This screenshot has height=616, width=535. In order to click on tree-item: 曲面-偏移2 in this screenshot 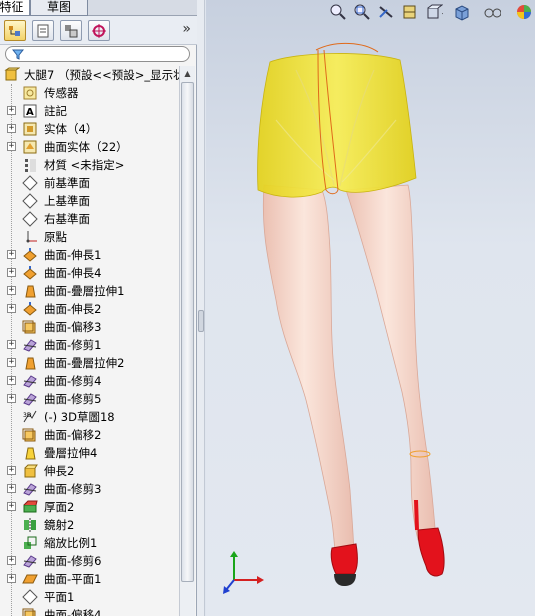, I will do `click(89, 435)`.